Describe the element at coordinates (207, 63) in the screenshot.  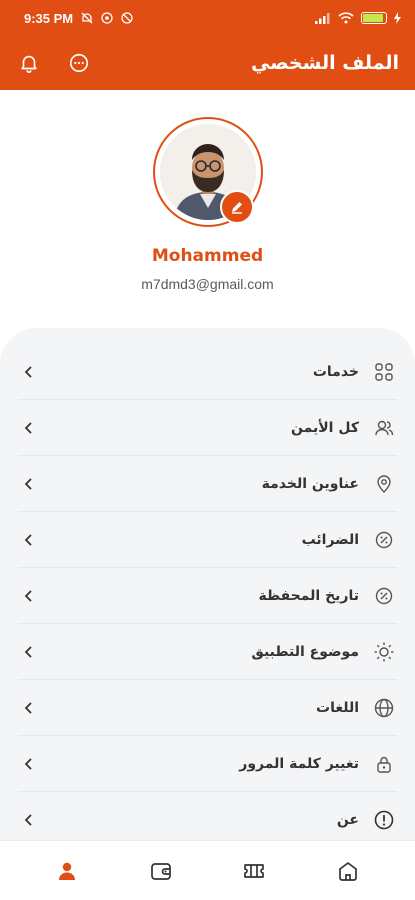
I see `app-bar: الملف الشخصي` at that location.